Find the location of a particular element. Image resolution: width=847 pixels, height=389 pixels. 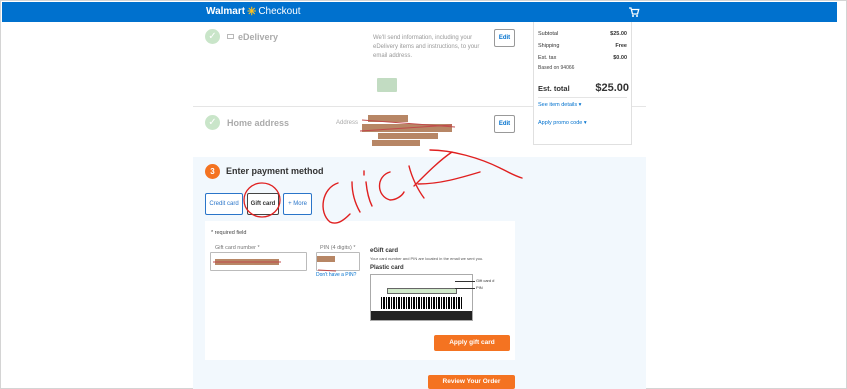

edelivery-title: eDelivery is located at coordinates (258, 36).